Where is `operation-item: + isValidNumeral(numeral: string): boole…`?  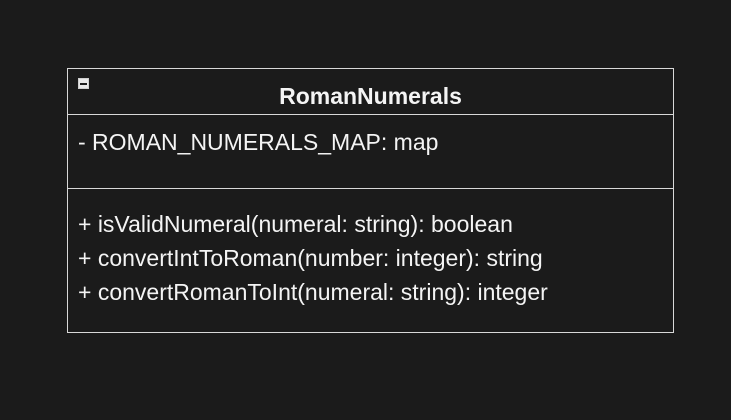
operation-item: + isValidNumeral(numeral: string): boole… is located at coordinates (295, 224).